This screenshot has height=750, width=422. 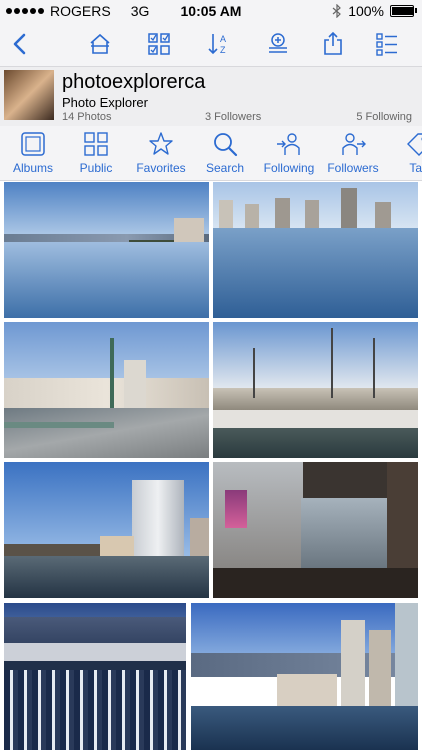 I want to click on star-icon, so click(x=161, y=143).